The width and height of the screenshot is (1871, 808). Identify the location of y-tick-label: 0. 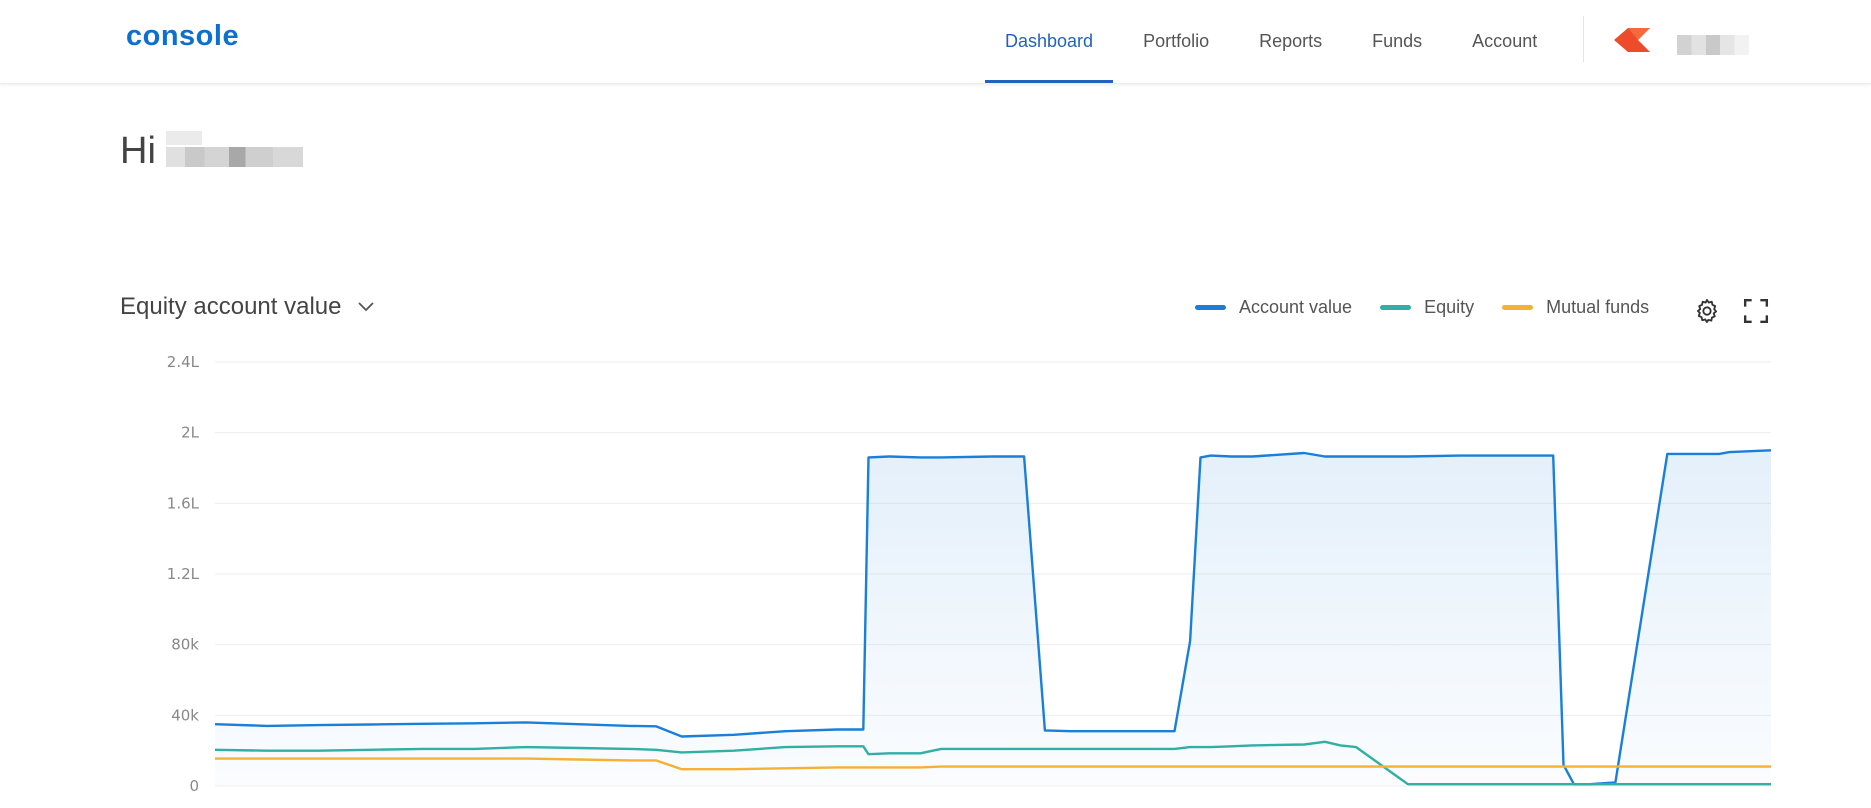
(194, 786).